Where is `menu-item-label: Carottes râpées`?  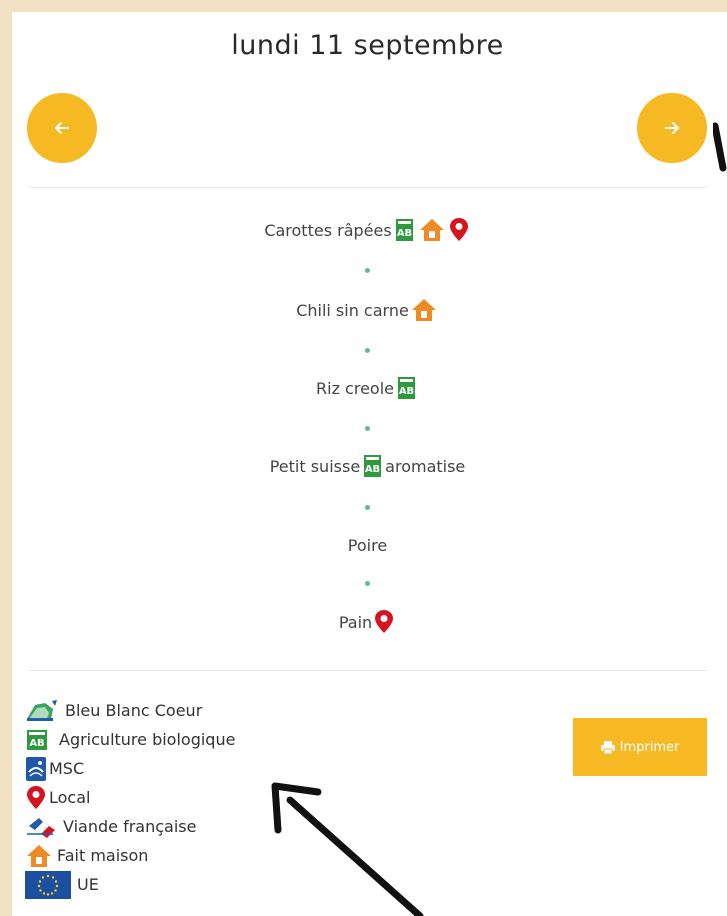
menu-item-label: Carottes râpées is located at coordinates (328, 230).